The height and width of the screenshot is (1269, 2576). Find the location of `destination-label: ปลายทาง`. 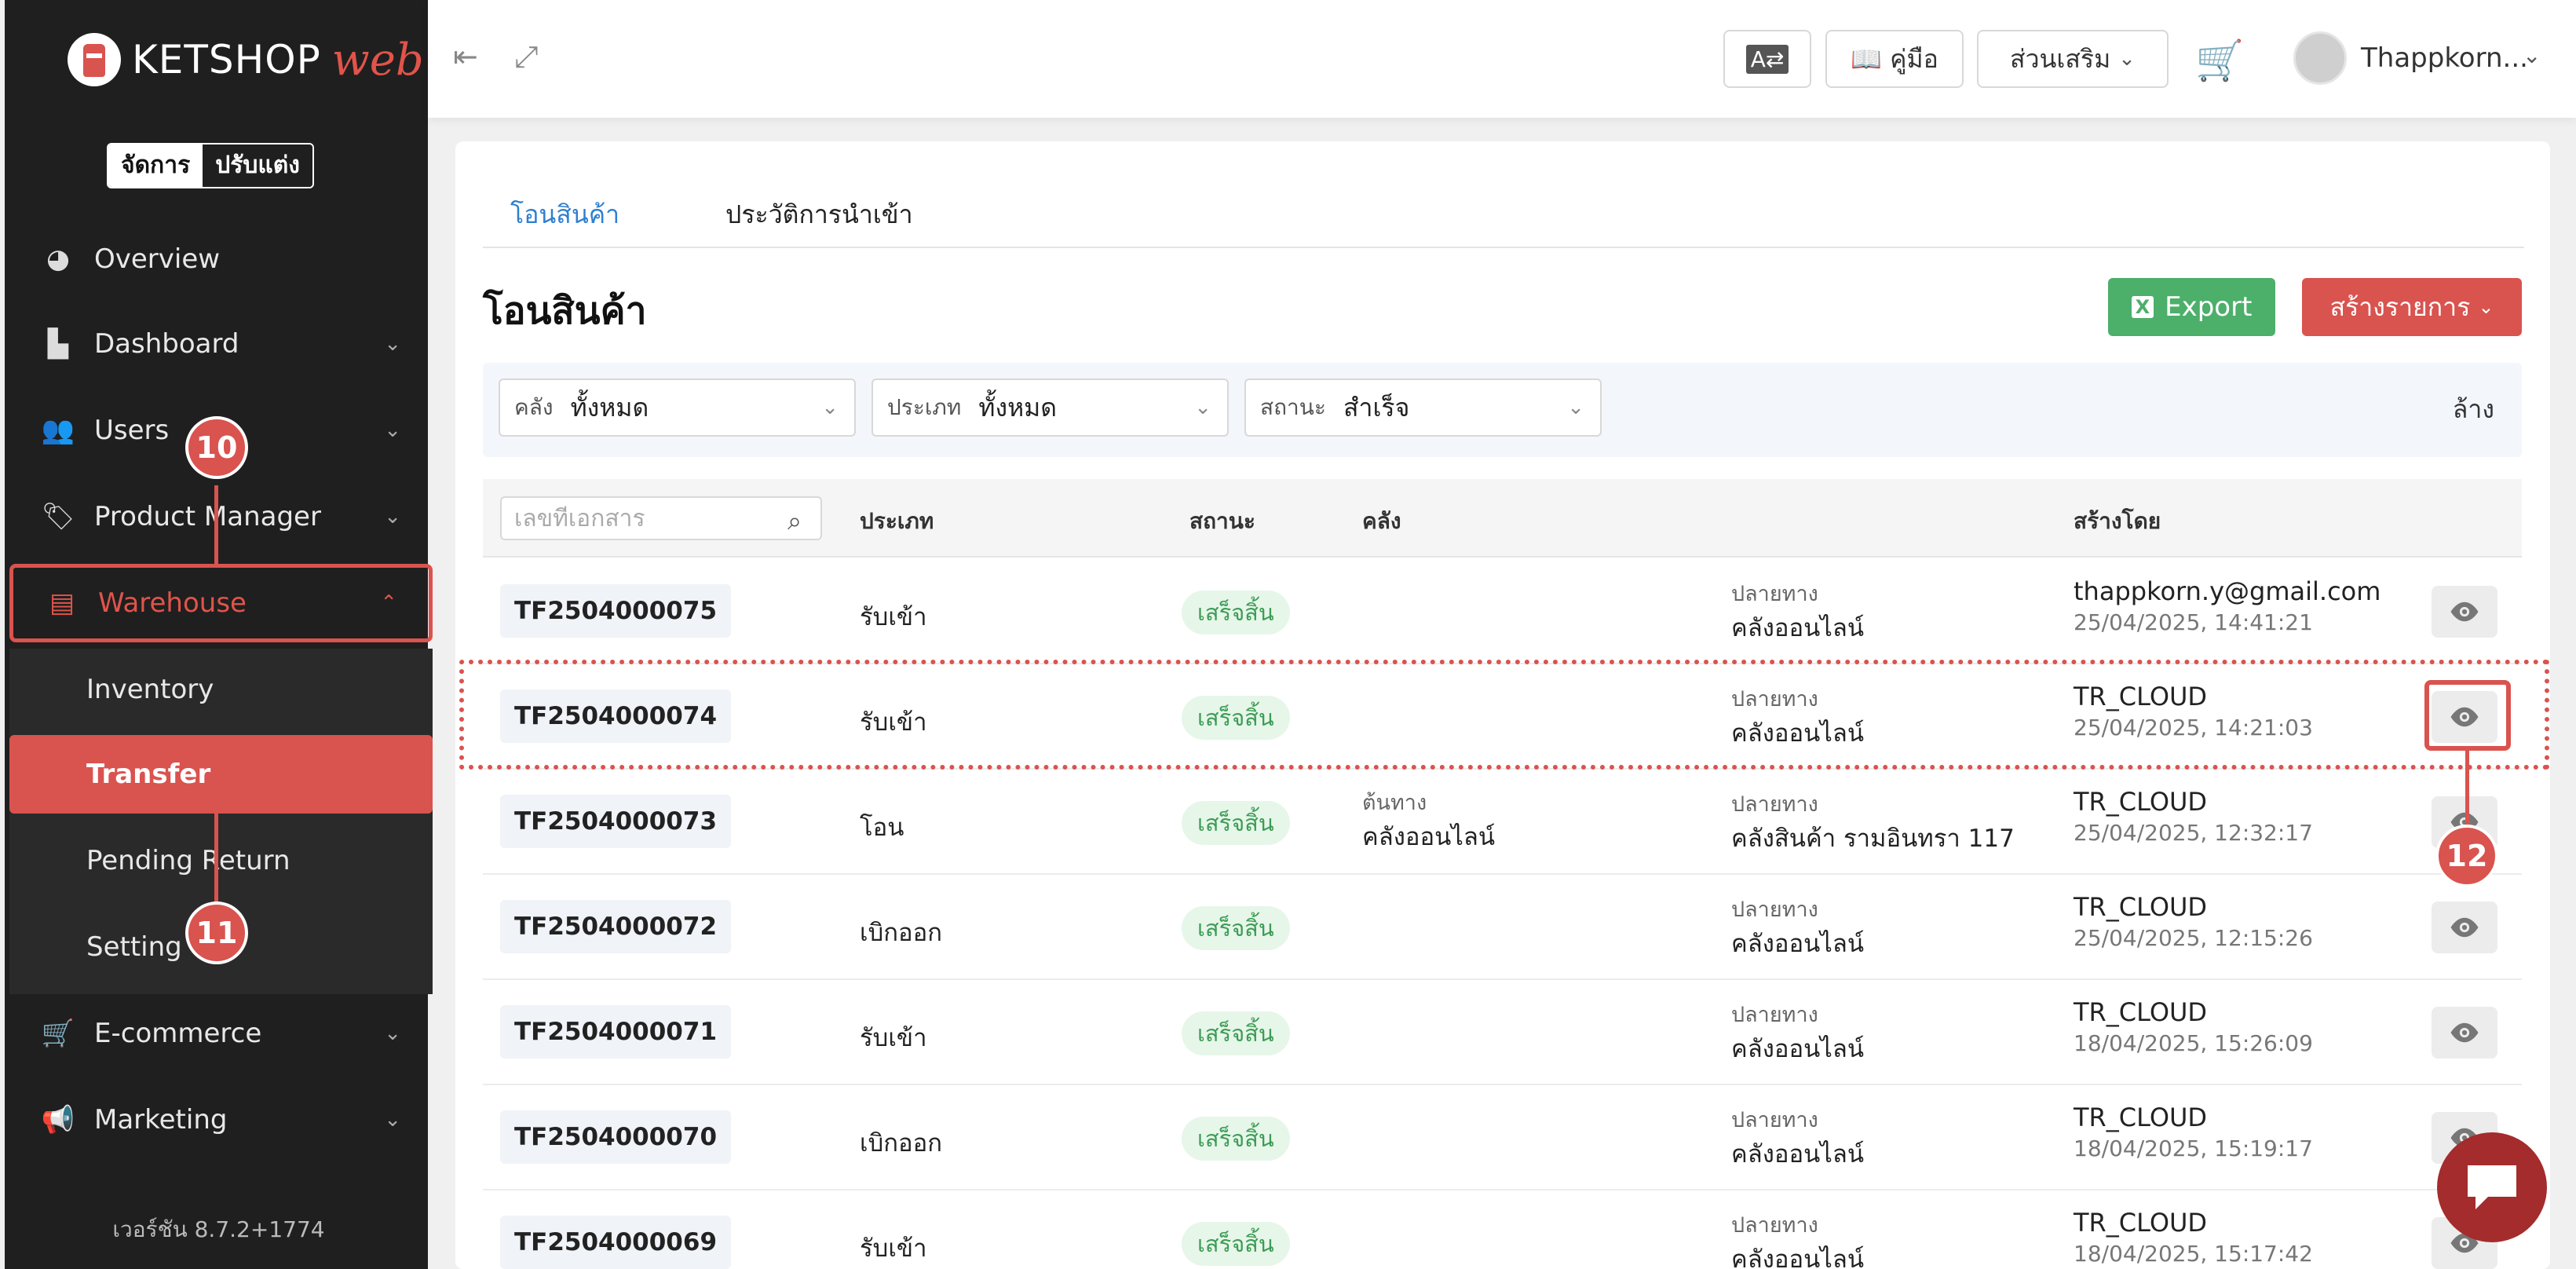

destination-label: ปลายทาง is located at coordinates (1774, 594).